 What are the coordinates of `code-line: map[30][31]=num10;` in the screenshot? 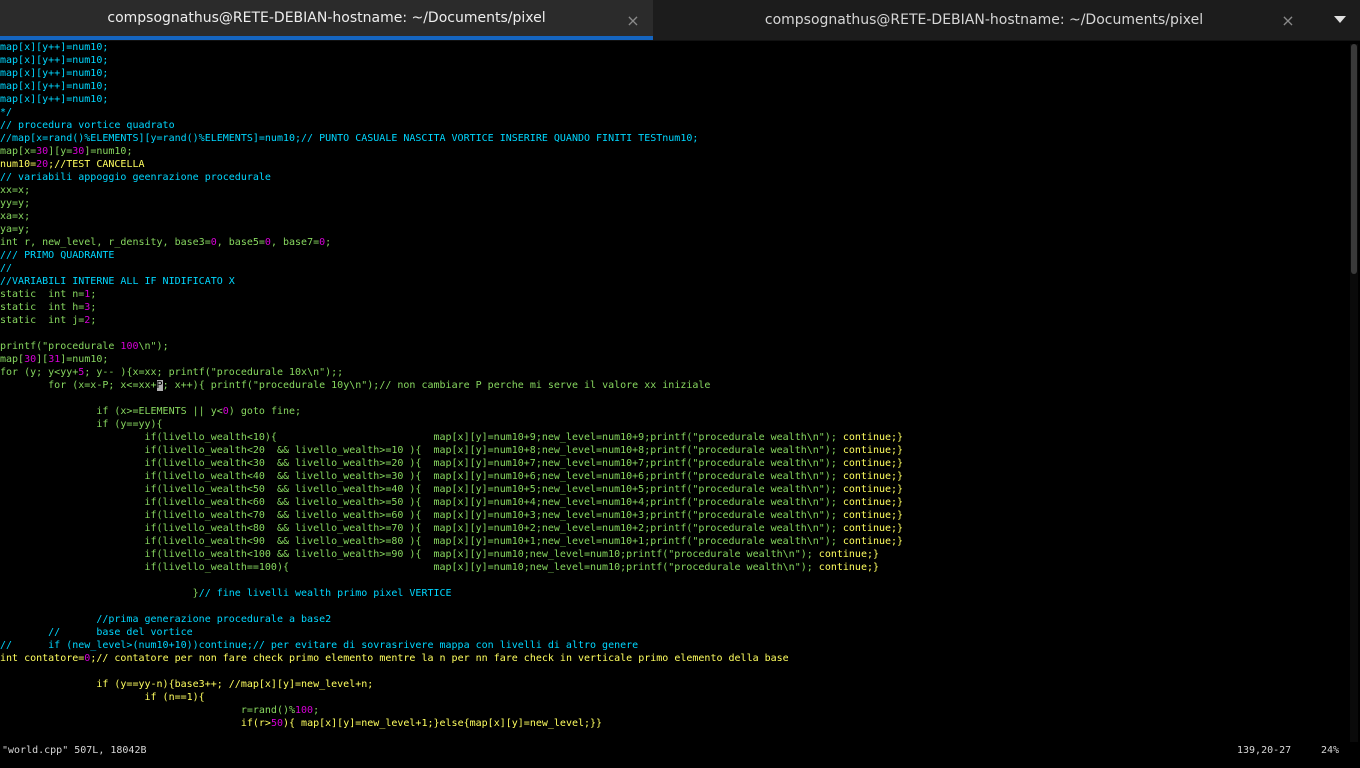 It's located at (673, 359).